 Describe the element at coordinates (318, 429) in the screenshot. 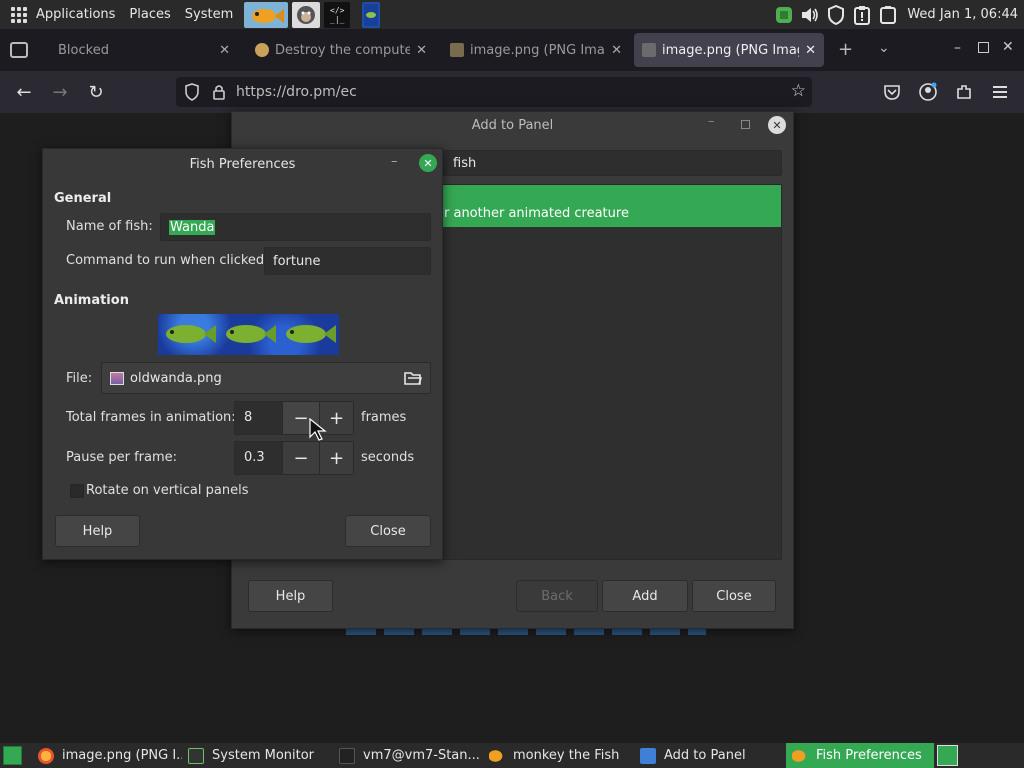

I see `mouse-cursor-icon` at that location.